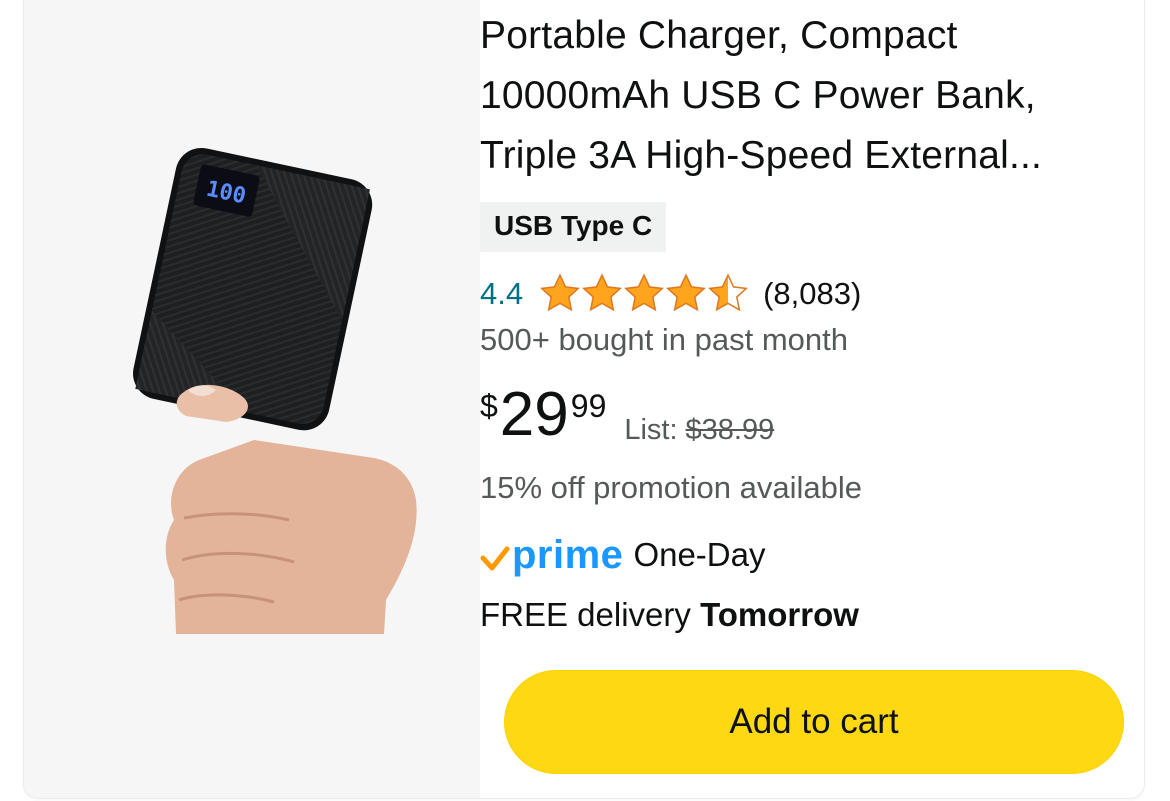 The width and height of the screenshot is (1170, 801). Describe the element at coordinates (790, 555) in the screenshot. I see `prime-badge: prime One-Day` at that location.